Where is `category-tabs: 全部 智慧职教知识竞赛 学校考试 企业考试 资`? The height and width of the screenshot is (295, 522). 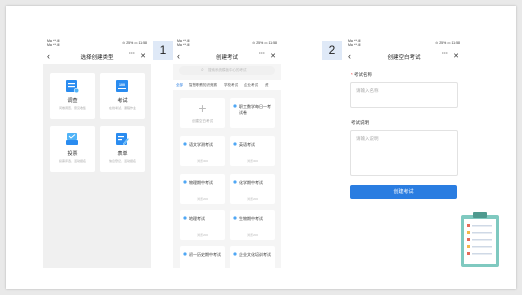 category-tabs: 全部 智慧职教知识竞赛 学校考试 企业考试 资 is located at coordinates (227, 85).